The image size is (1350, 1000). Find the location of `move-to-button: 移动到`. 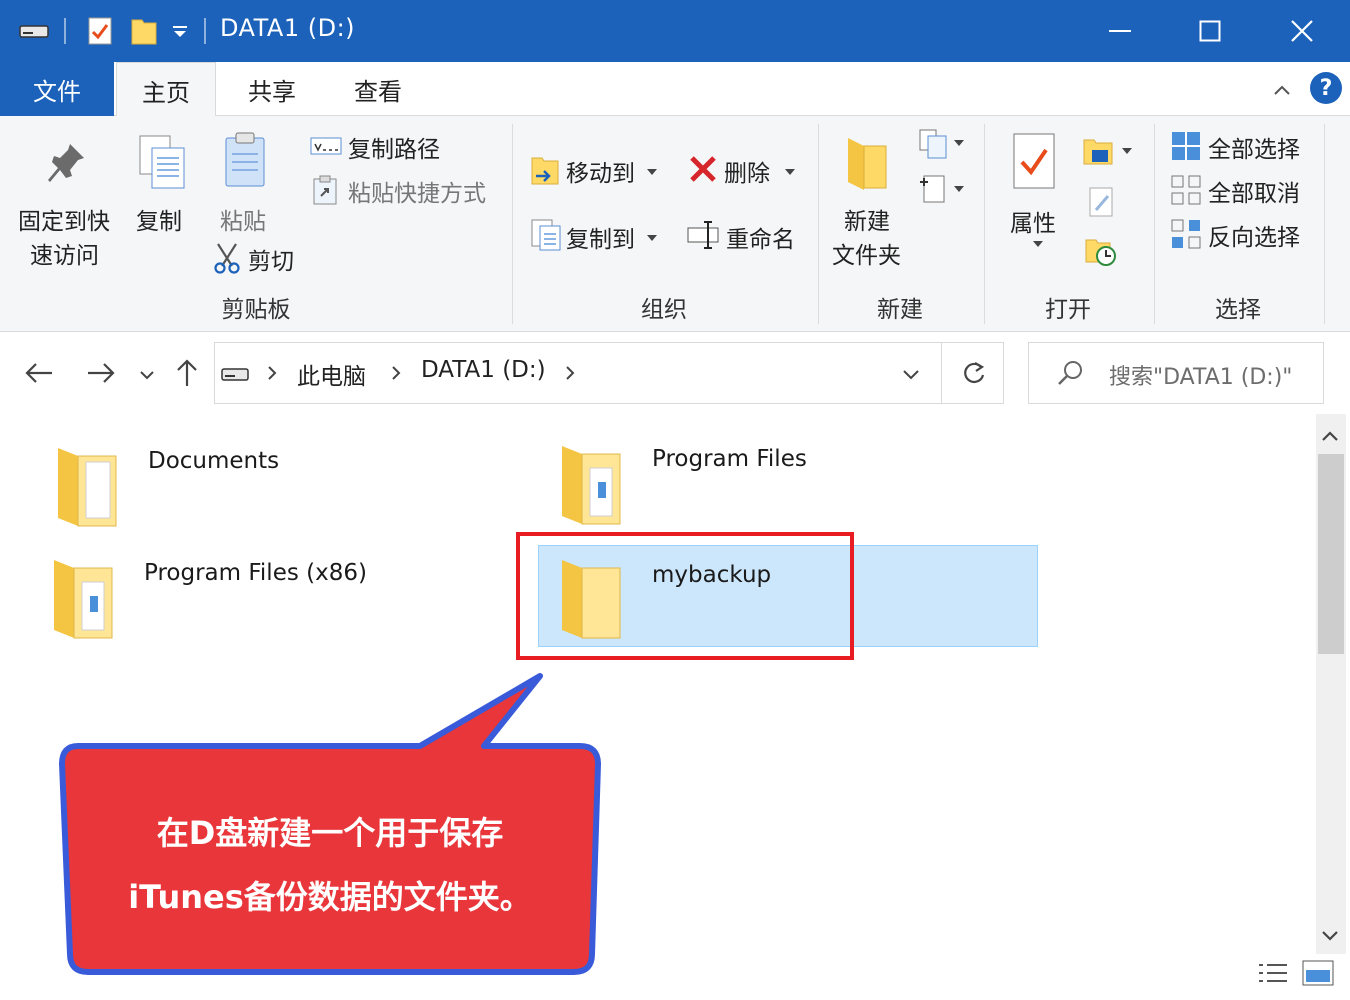

move-to-button: 移动到 is located at coordinates (600, 171).